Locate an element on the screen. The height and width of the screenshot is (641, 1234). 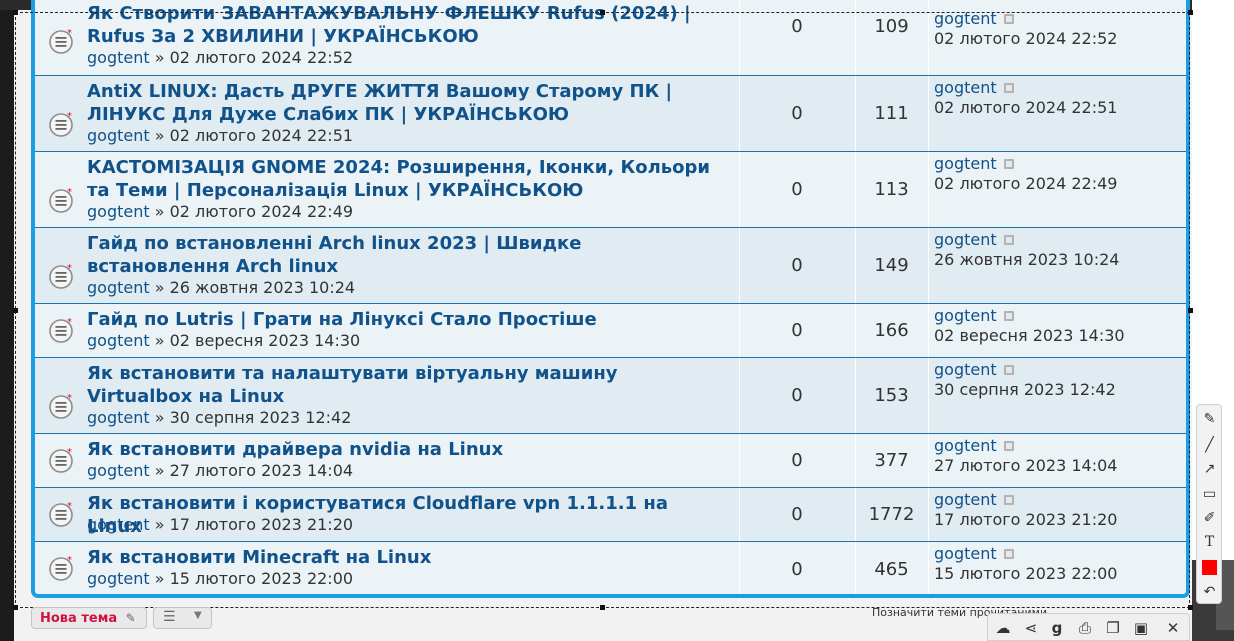
new-topic-button: Нова тема ✎ is located at coordinates (89, 618).